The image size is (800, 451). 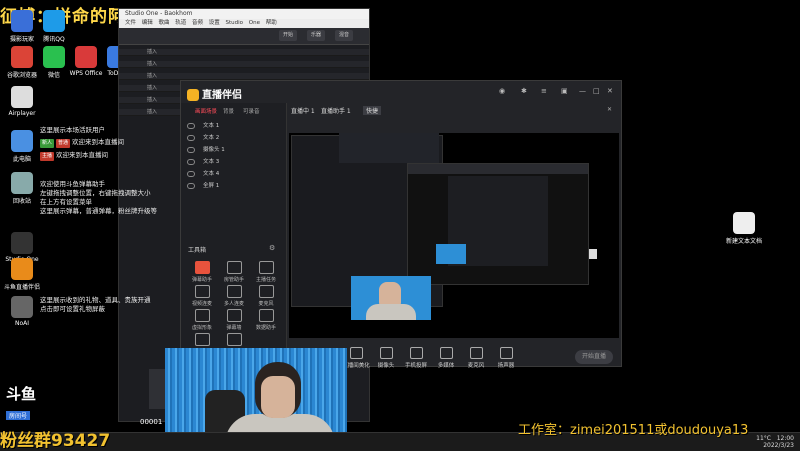 I want to click on danmu-wall-icon, so click(x=234, y=315).